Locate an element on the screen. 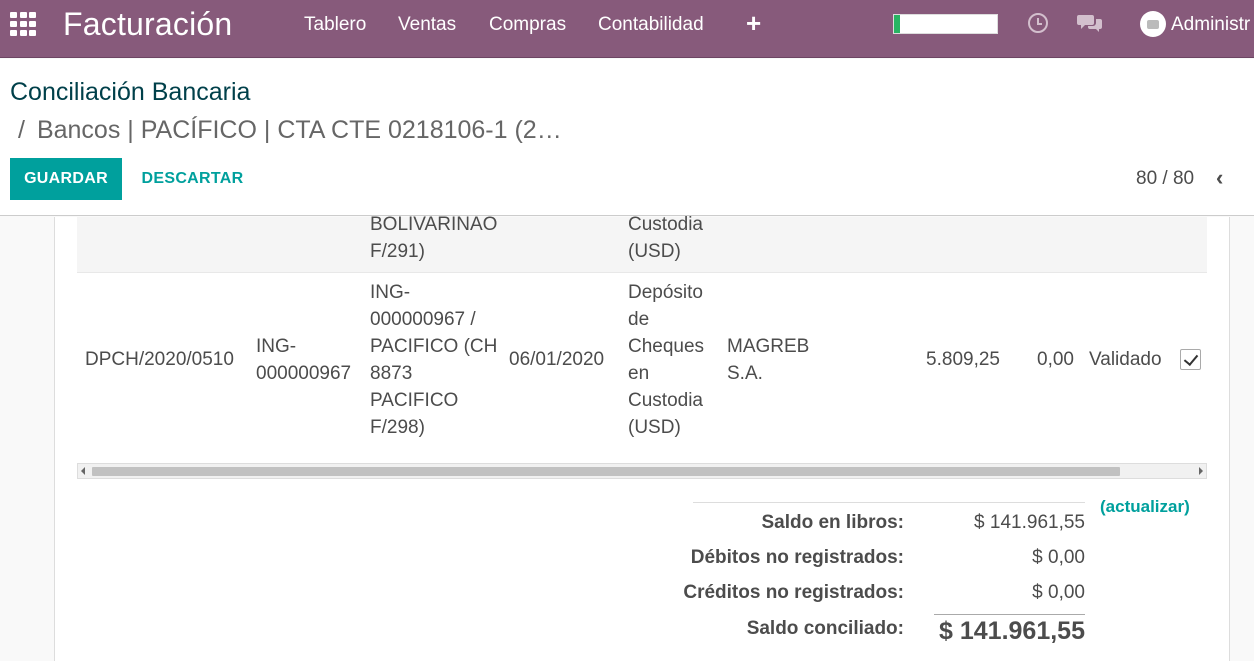  chat-icon is located at coordinates (1090, 23).